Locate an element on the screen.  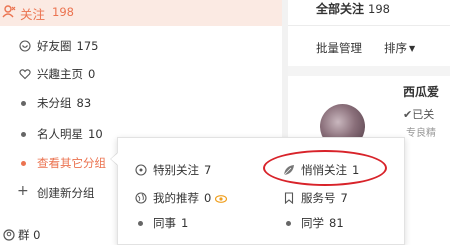
globe-icon is located at coordinates (141, 198).